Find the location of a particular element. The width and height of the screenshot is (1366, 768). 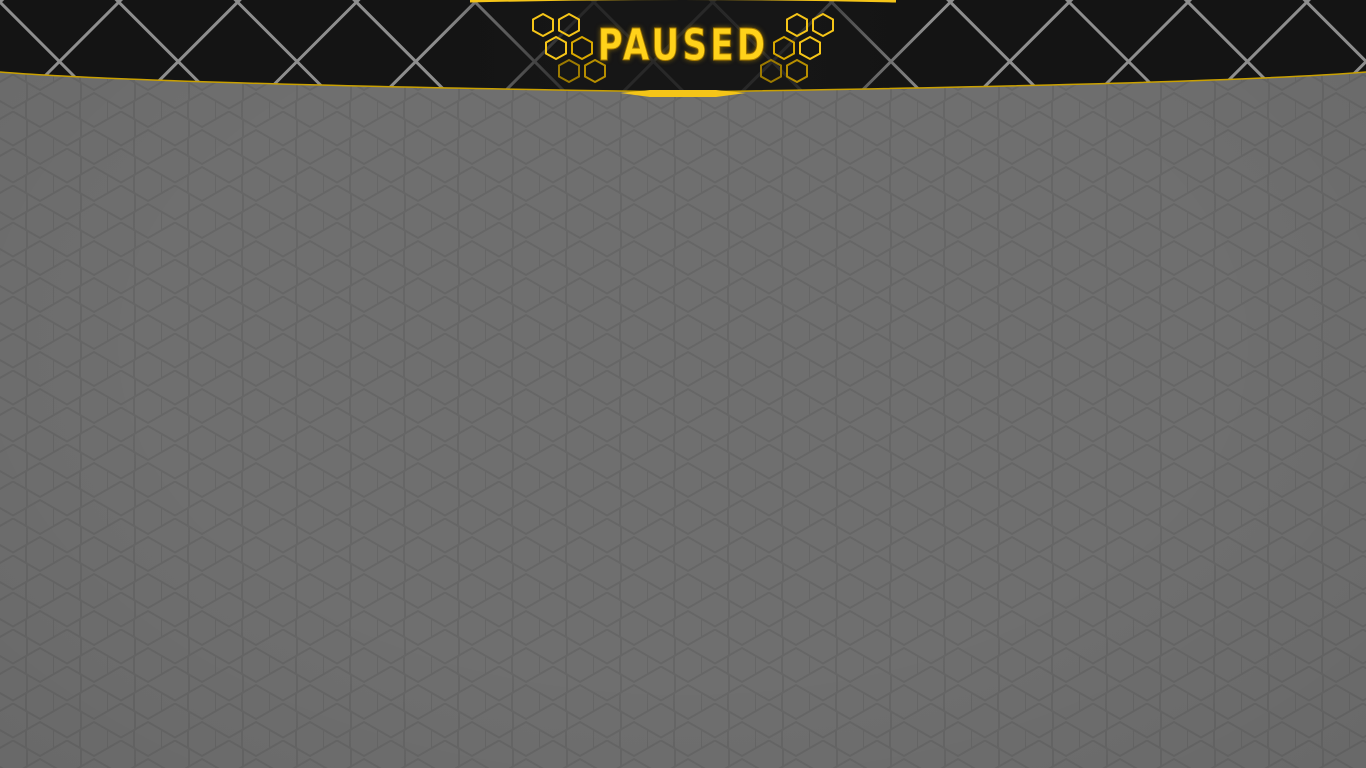

pause-title: PAUSED is located at coordinates (683, 46).